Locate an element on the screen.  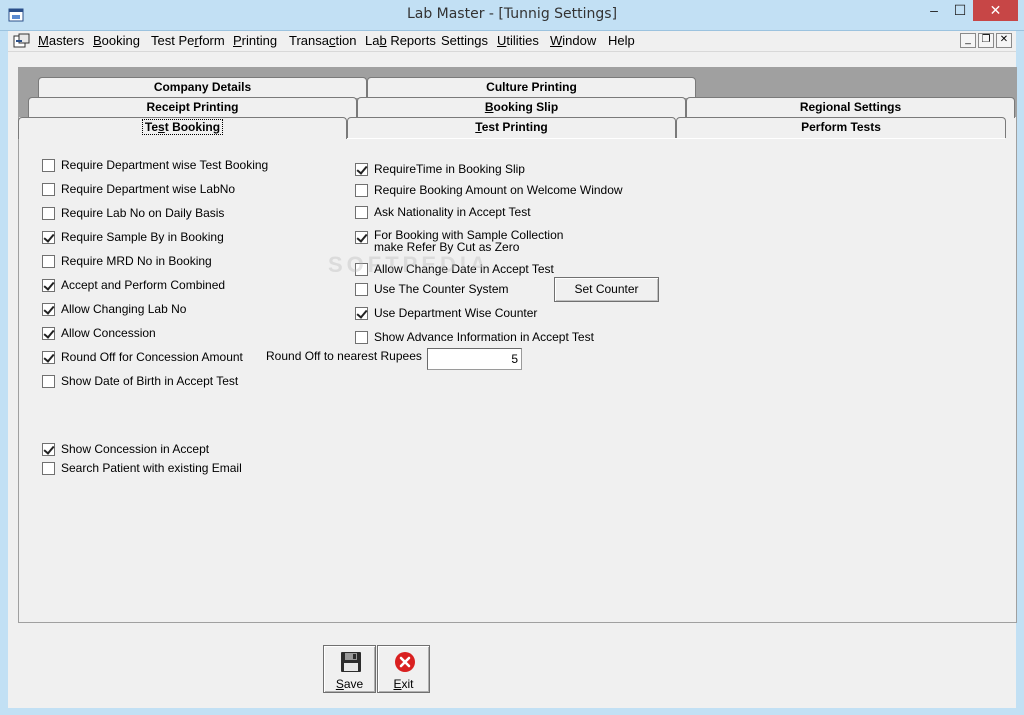
checkbox-label-text: Allow Concession is located at coordinates (108, 333).